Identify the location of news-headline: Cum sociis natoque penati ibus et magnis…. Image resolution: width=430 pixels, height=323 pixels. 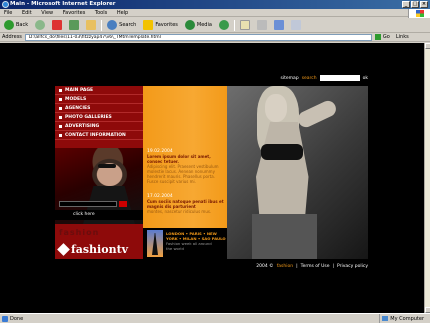
(187, 204).